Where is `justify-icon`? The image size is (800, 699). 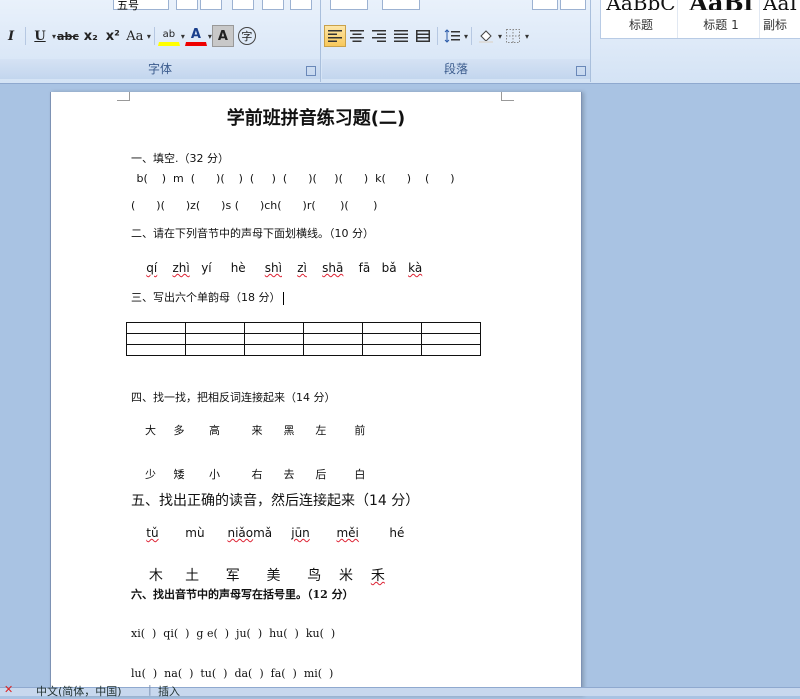 justify-icon is located at coordinates (401, 36).